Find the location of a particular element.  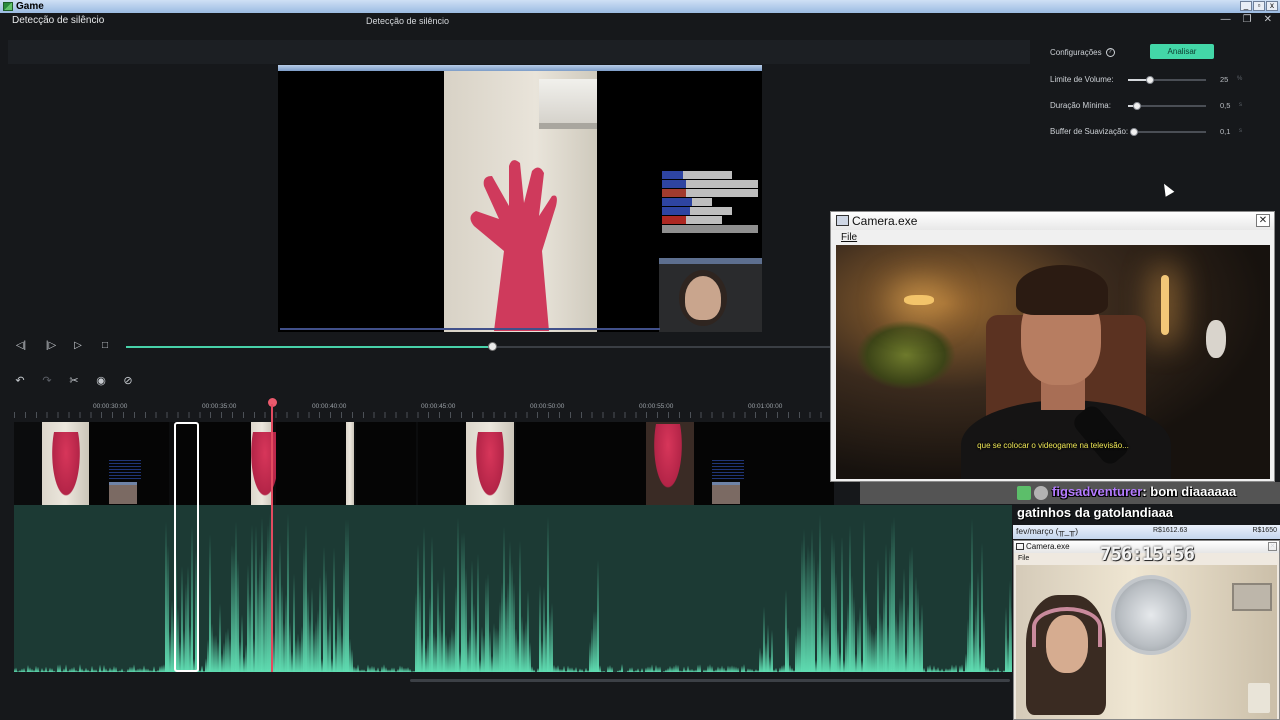

video-preview is located at coordinates (520, 198).